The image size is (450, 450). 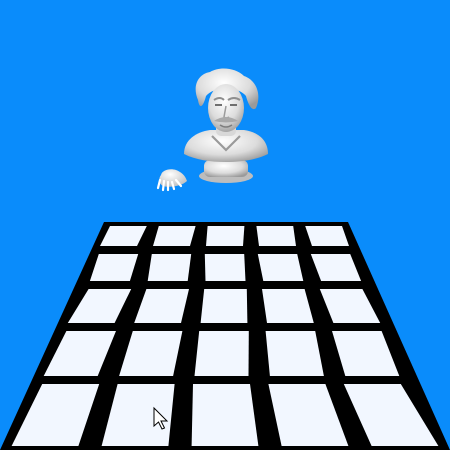 I want to click on board-tile-r4-c3, so click(x=221, y=353).